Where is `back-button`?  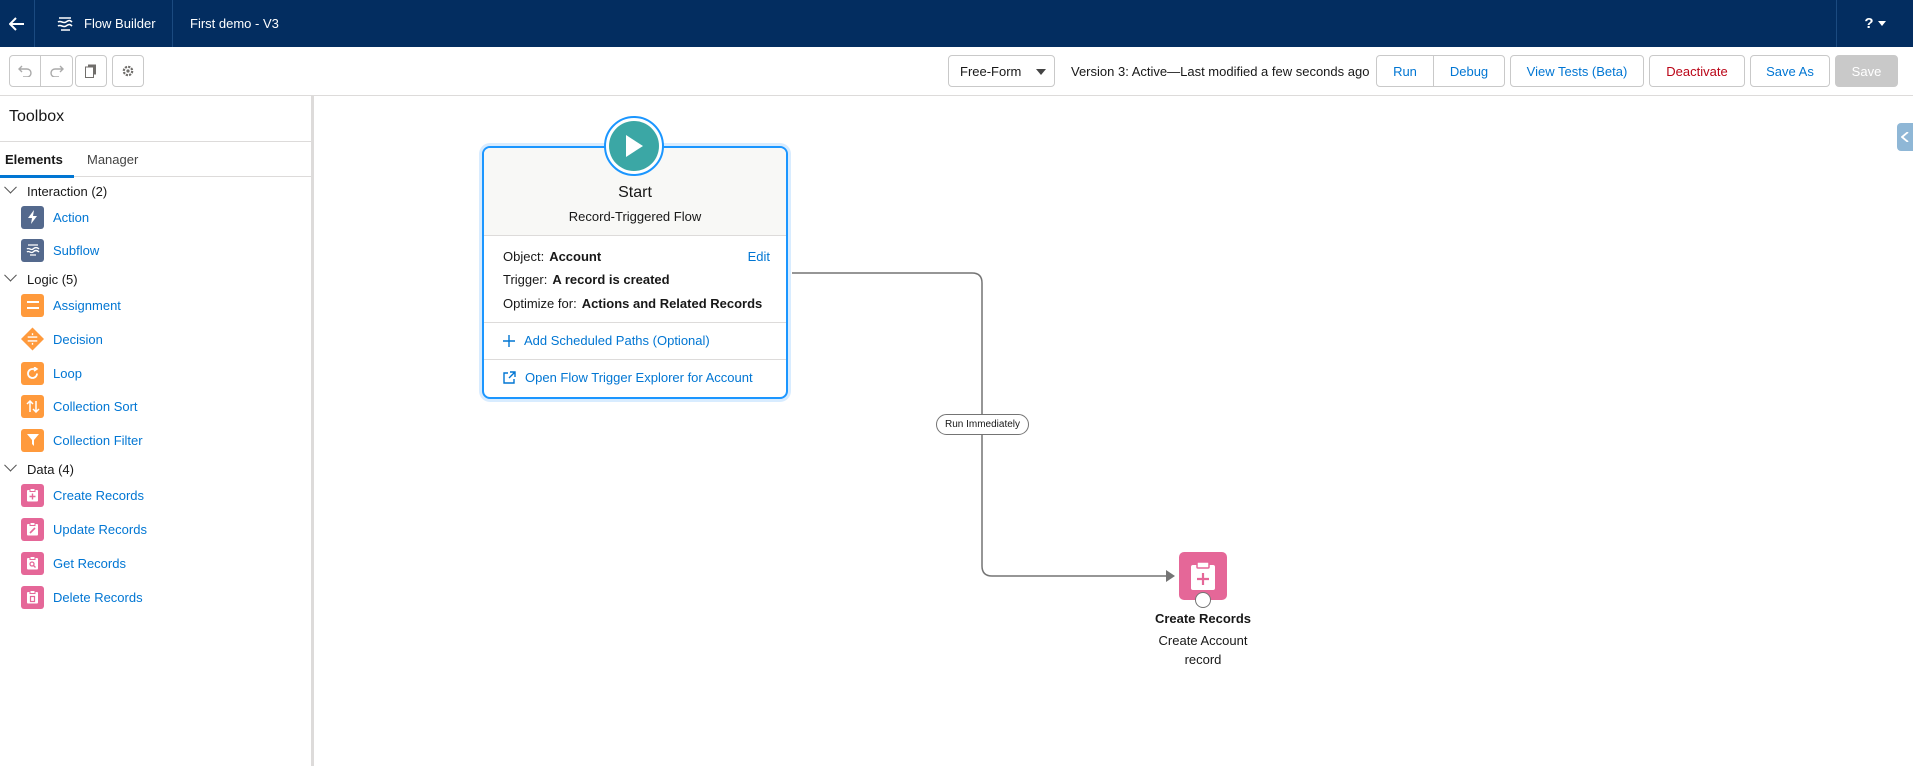
back-button is located at coordinates (17, 23).